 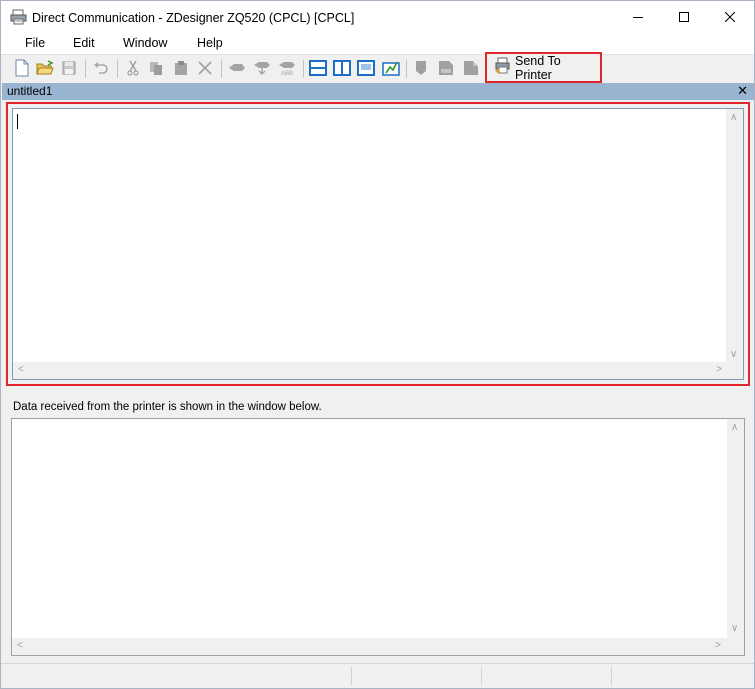 What do you see at coordinates (145, 43) in the screenshot?
I see `menu-window: Window` at bounding box center [145, 43].